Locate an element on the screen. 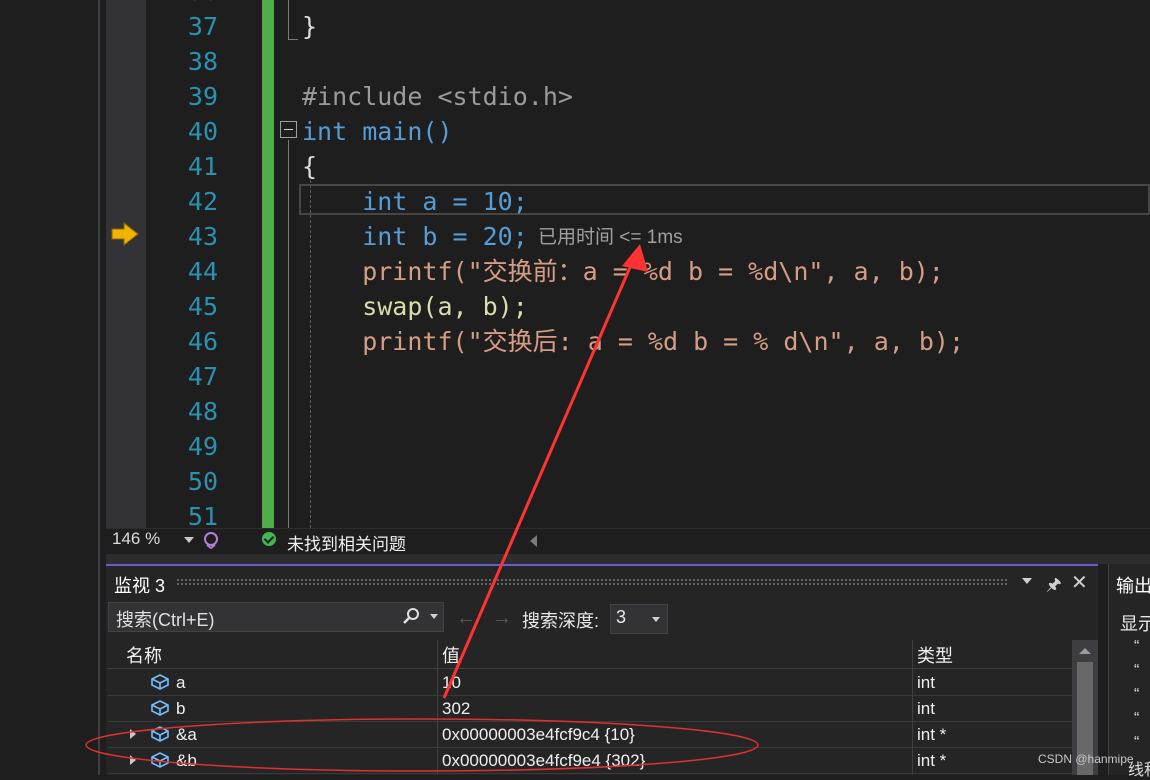 Image resolution: width=1150 pixels, height=780 pixels. panel-separator is located at coordinates (628, 559).